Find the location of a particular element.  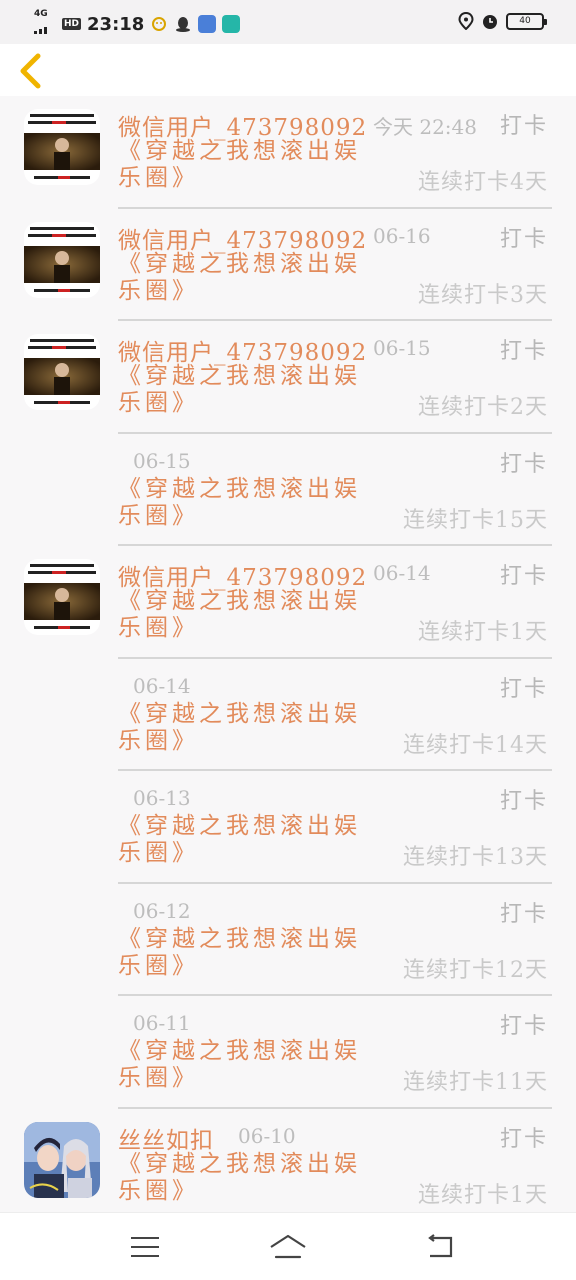

entry-meta: 微信用户_473798092 06-14 打卡 is located at coordinates (333, 574).